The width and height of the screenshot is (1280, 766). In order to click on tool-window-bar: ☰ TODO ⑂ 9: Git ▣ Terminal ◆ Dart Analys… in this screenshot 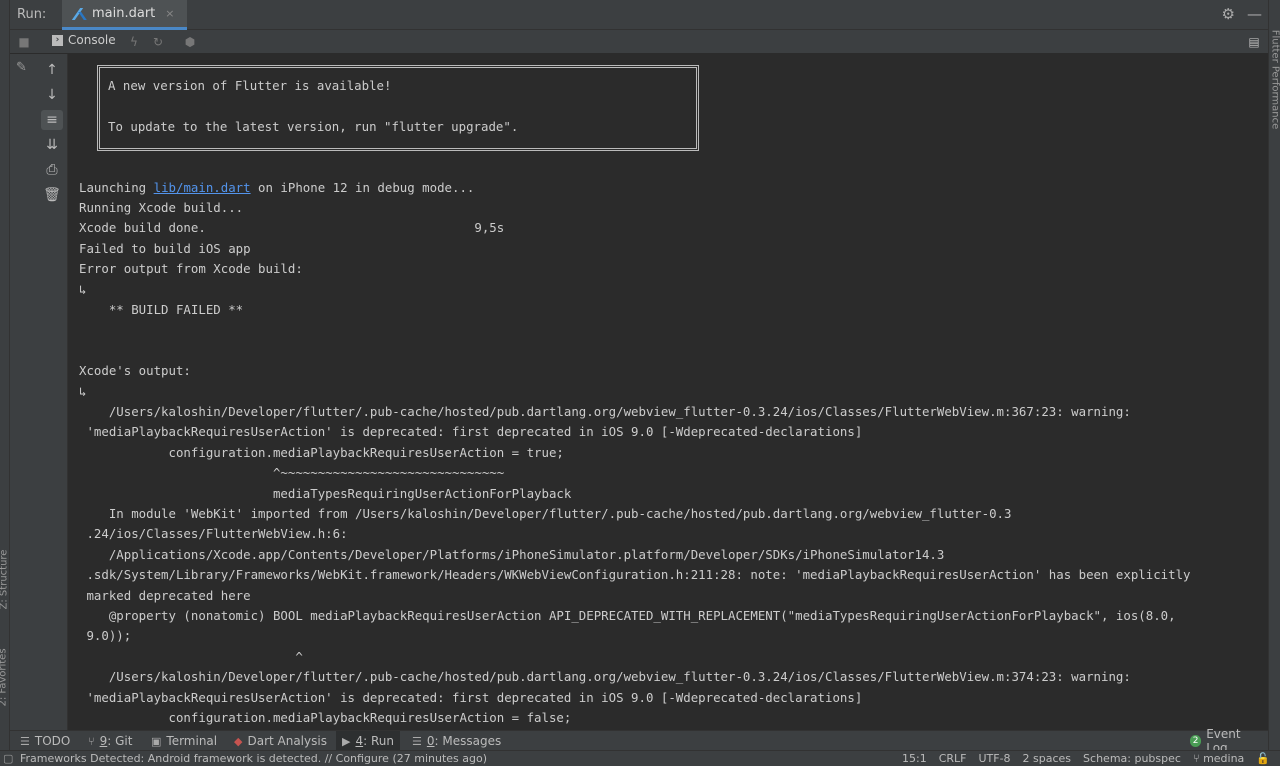, I will do `click(639, 741)`.